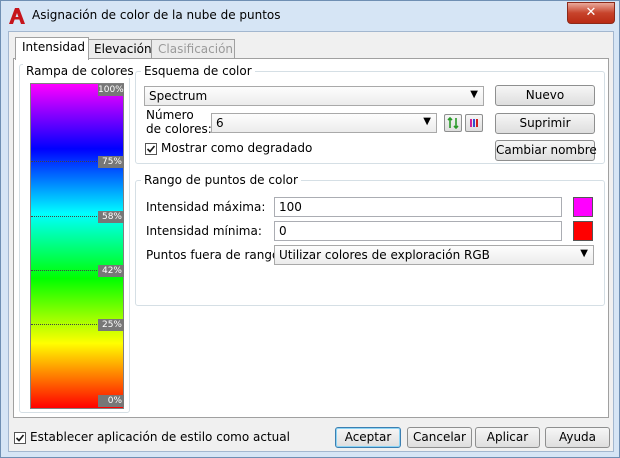 The width and height of the screenshot is (620, 458). Describe the element at coordinates (237, 148) in the screenshot. I see `show-gradient-label: Mostrar como degradado` at that location.